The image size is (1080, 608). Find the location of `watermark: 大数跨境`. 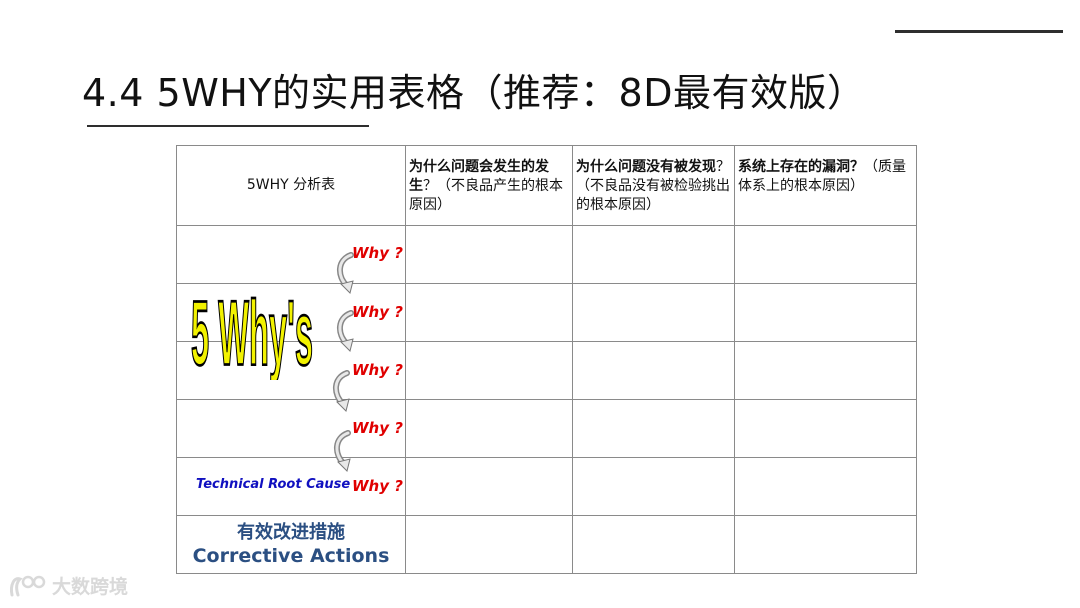

watermark: 大数跨境 is located at coordinates (68, 585).